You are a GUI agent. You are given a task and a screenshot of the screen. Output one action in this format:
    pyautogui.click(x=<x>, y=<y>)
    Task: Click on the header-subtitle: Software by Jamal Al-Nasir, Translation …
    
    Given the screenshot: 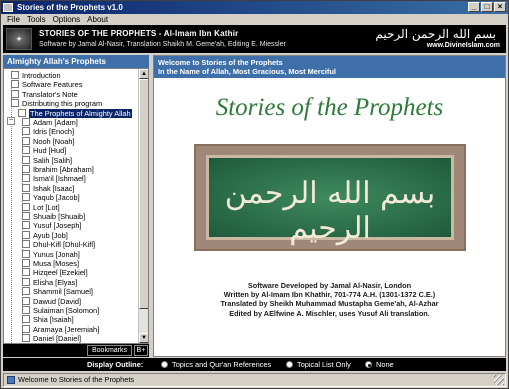 What is the action you would take?
    pyautogui.click(x=162, y=44)
    